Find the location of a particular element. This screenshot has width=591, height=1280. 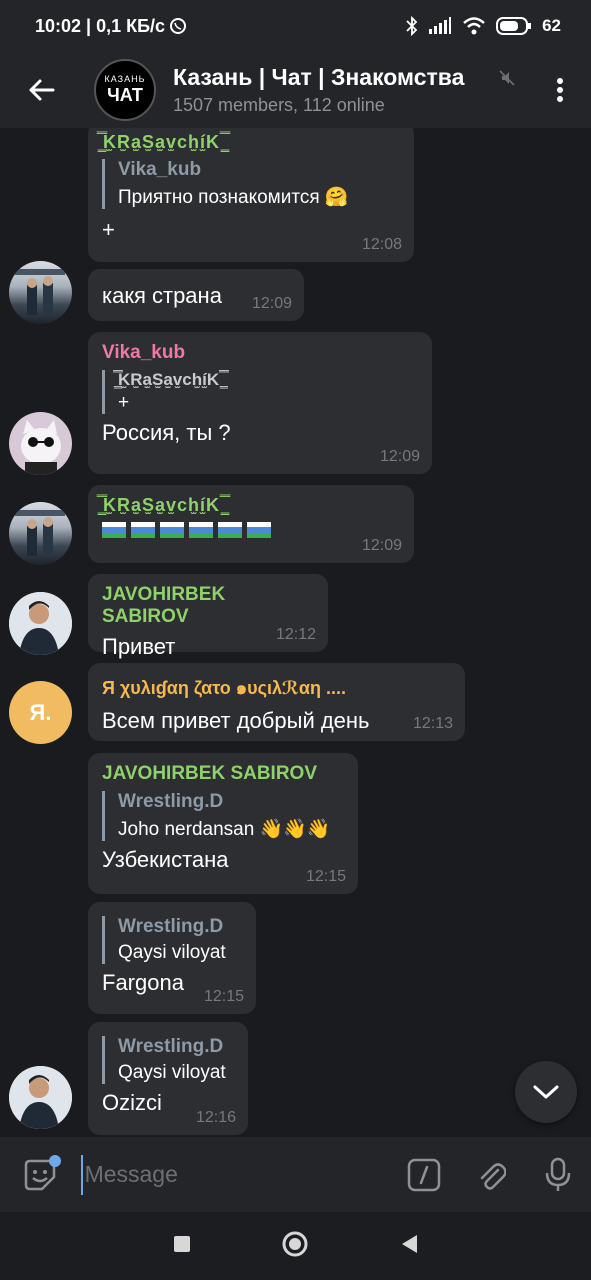

arrow-left-icon is located at coordinates (42, 90).